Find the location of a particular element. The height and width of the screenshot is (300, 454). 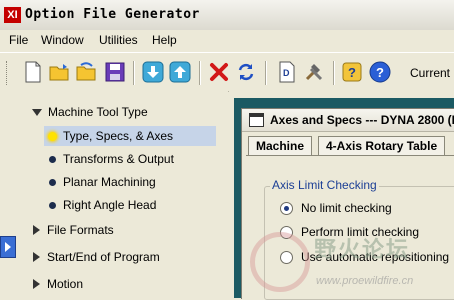

new-file-button is located at coordinates (33, 72).